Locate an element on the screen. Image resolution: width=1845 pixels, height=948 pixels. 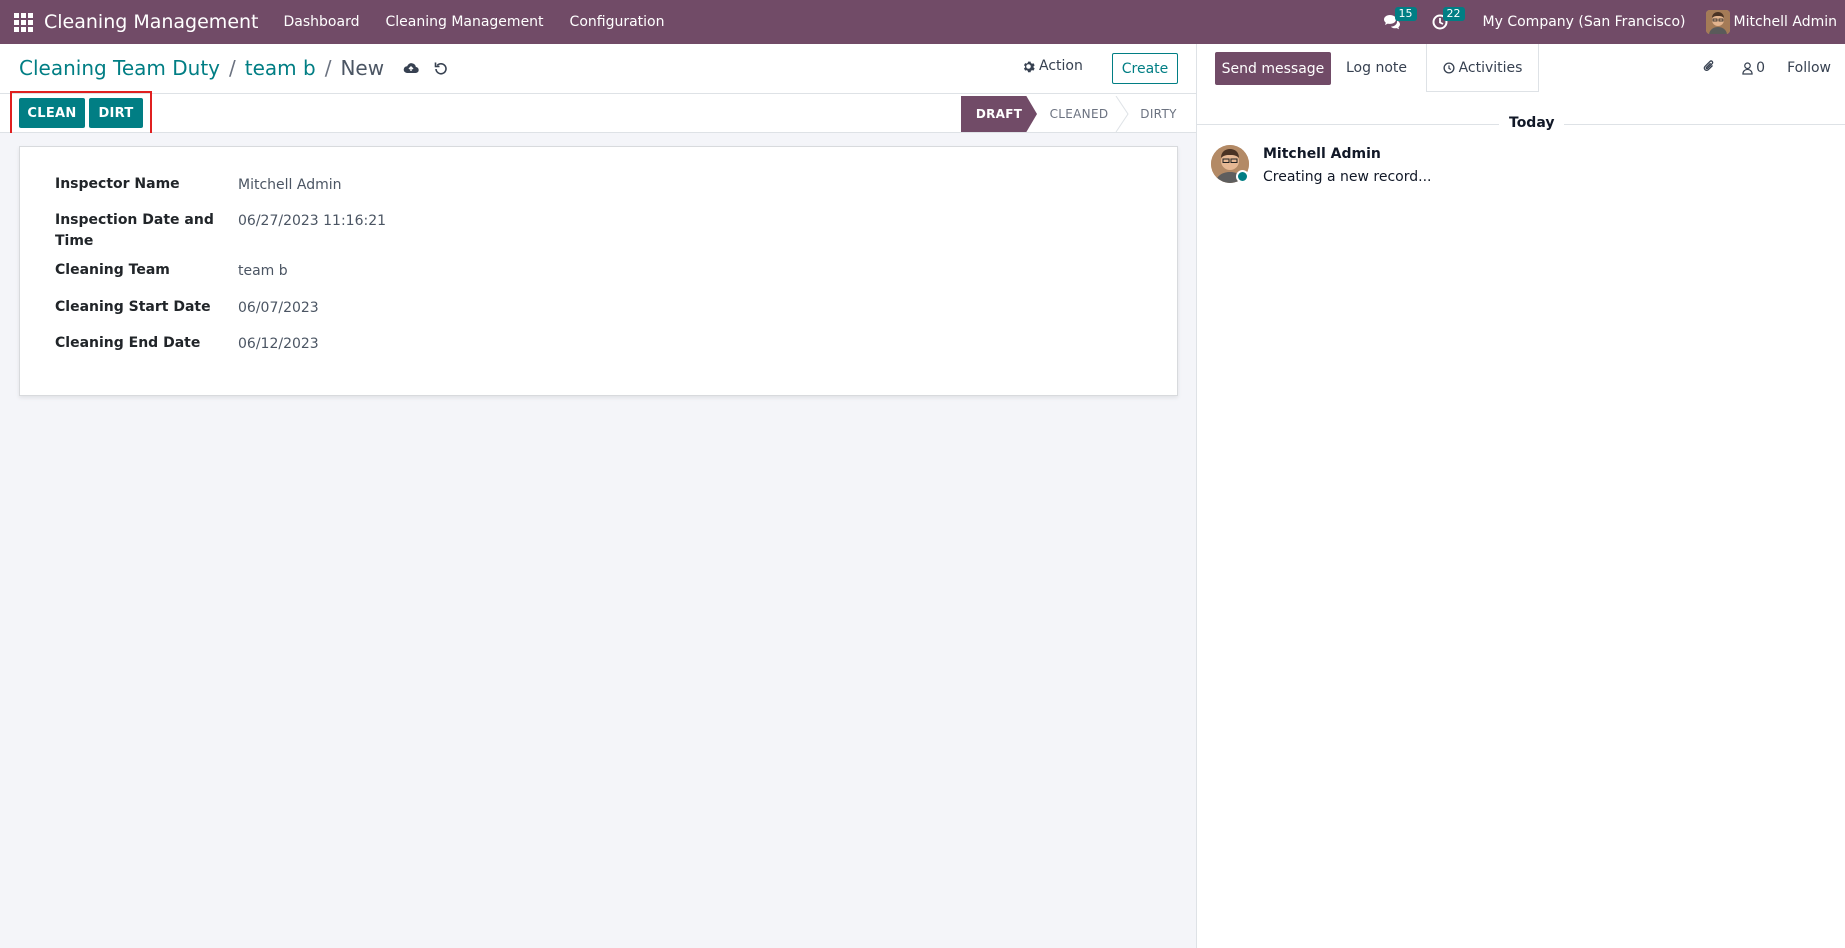
clock-icon is located at coordinates (1449, 67).